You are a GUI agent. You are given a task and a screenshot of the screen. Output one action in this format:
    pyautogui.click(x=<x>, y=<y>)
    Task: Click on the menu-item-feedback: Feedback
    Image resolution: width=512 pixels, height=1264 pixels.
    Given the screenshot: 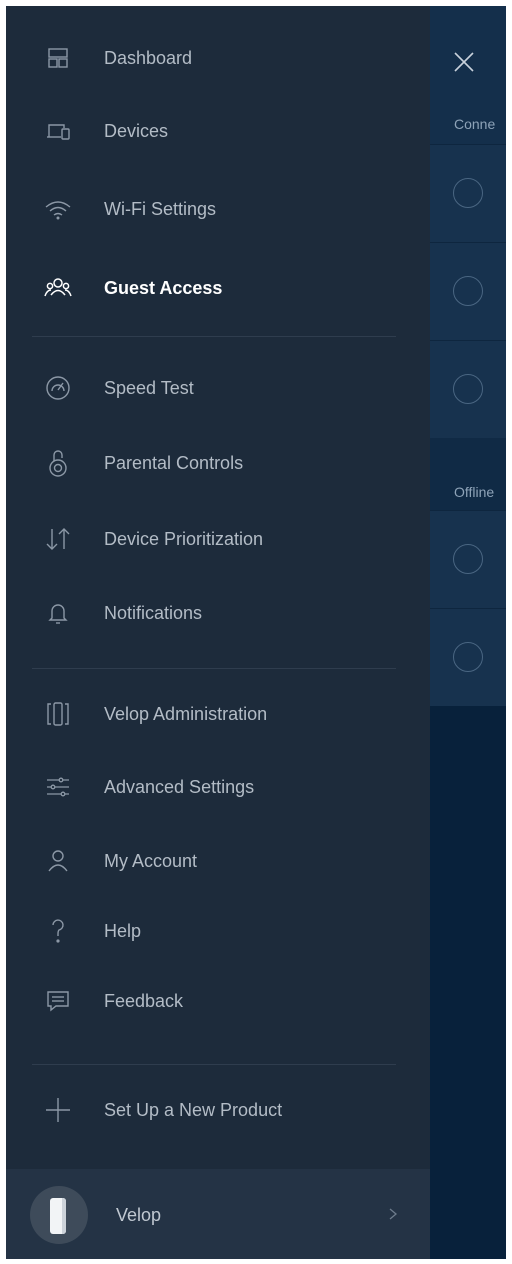 What is the action you would take?
    pyautogui.click(x=218, y=1001)
    